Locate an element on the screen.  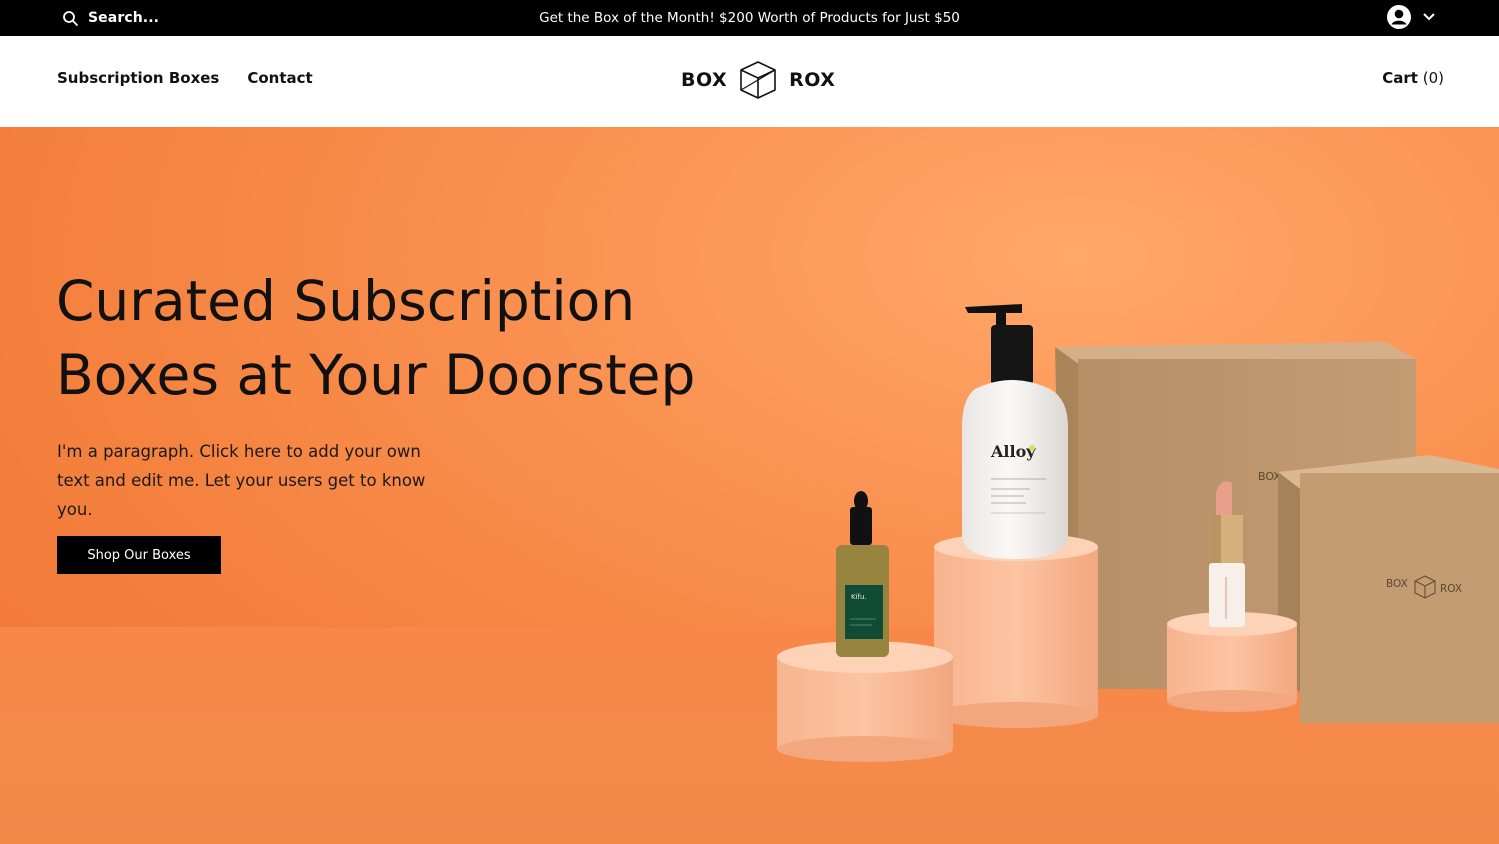
user-avatar-icon is located at coordinates (1399, 17).